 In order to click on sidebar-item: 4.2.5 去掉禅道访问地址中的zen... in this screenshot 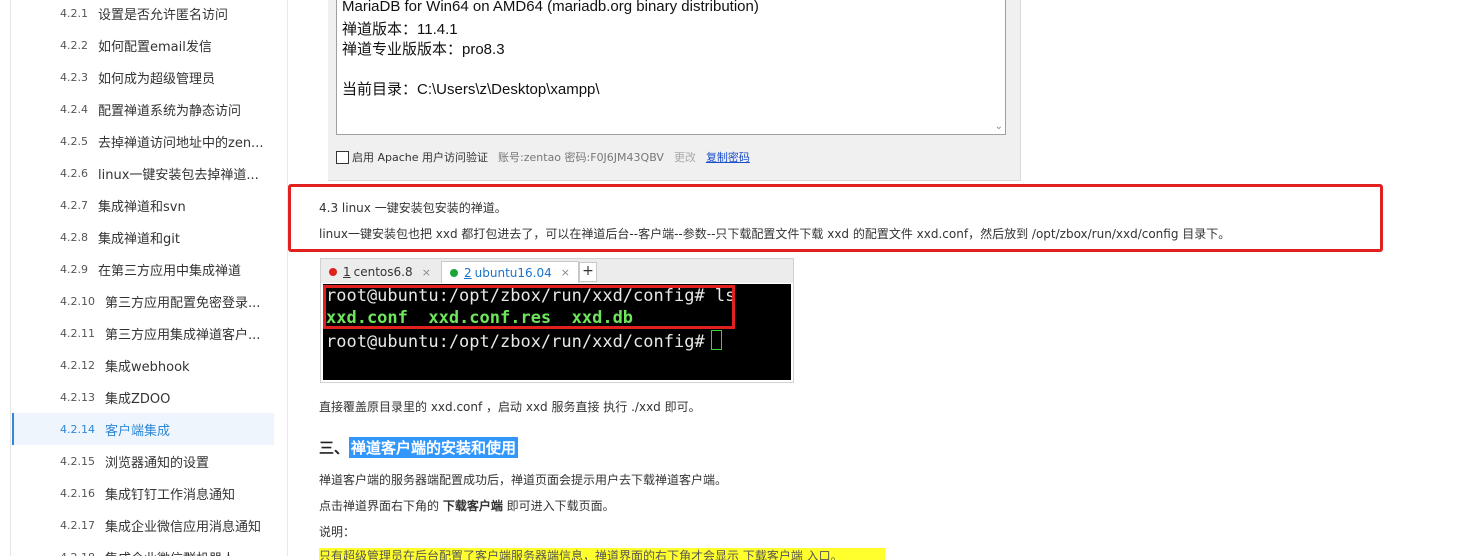, I will do `click(143, 141)`.